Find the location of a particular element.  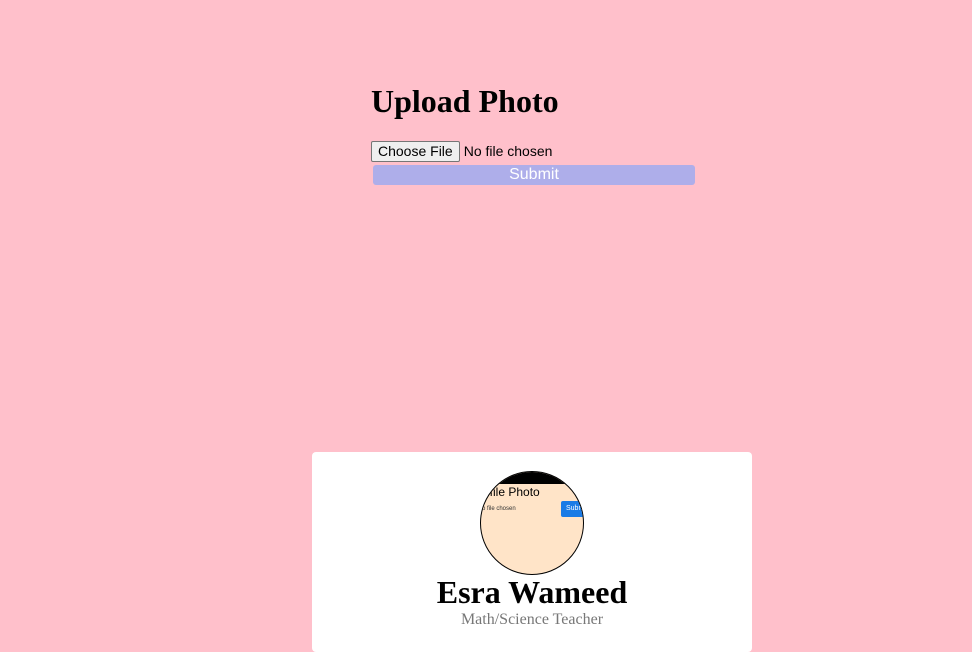

avatar: ofile Photo o file chosen Subm is located at coordinates (532, 523).